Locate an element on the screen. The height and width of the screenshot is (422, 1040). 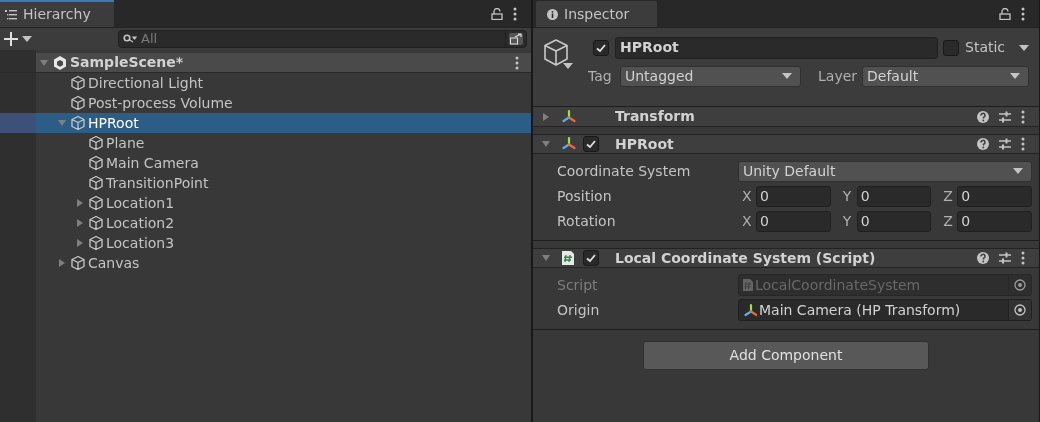
tree-item: Location1 is located at coordinates (265, 203).